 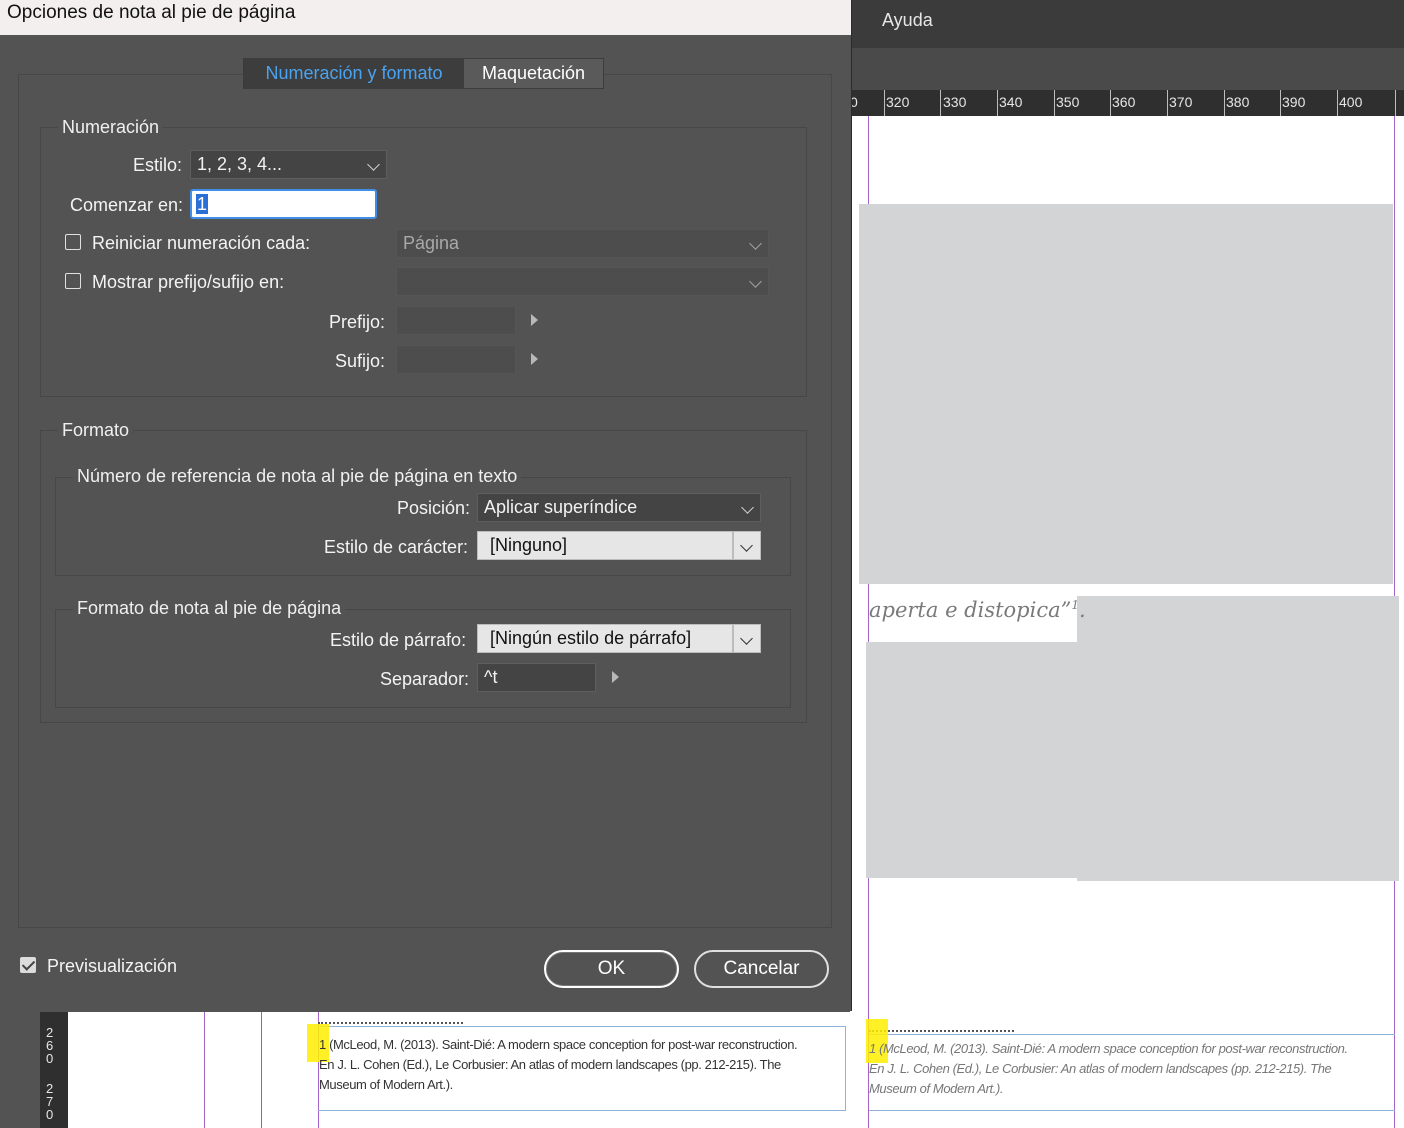 I want to click on ruler-label: 390, so click(x=1294, y=102).